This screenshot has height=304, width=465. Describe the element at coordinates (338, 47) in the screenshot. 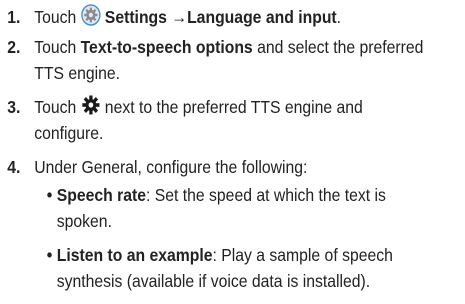

I see `step-2-text-post: and select the preferred` at that location.